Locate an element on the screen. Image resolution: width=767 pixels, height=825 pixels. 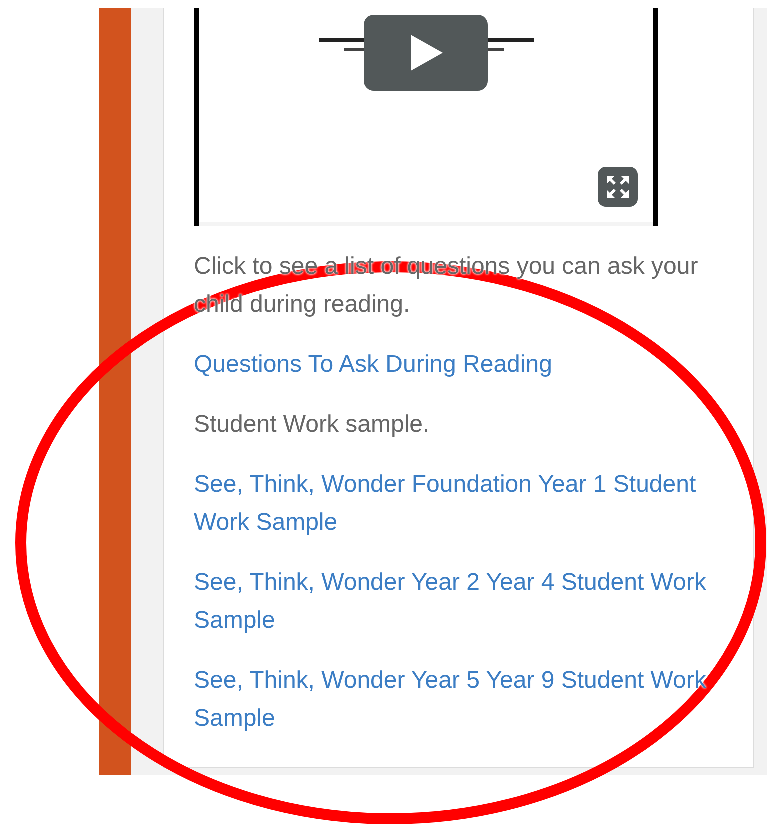
play-button is located at coordinates (426, 53).